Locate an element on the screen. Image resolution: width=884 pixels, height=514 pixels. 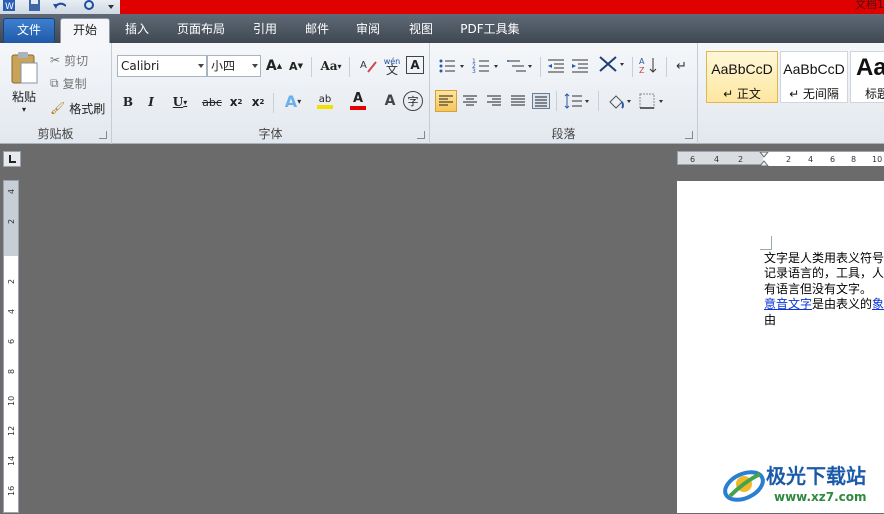
bullets-icon is located at coordinates (453, 66).